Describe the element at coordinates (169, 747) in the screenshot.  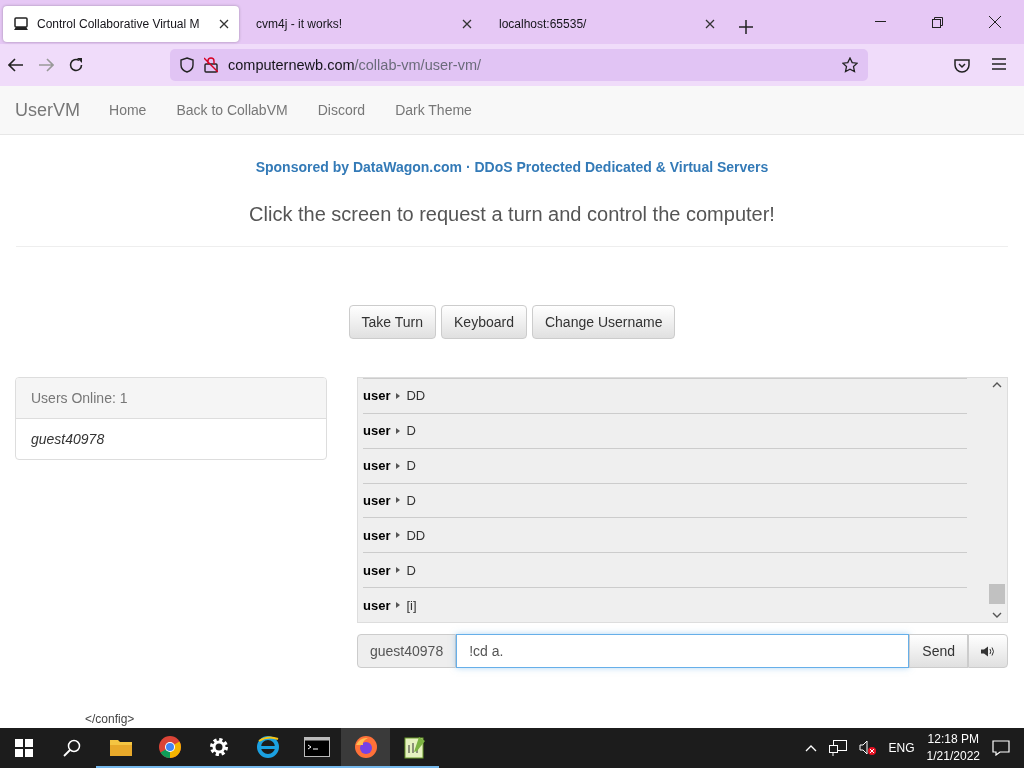
I see `chrome-icon` at that location.